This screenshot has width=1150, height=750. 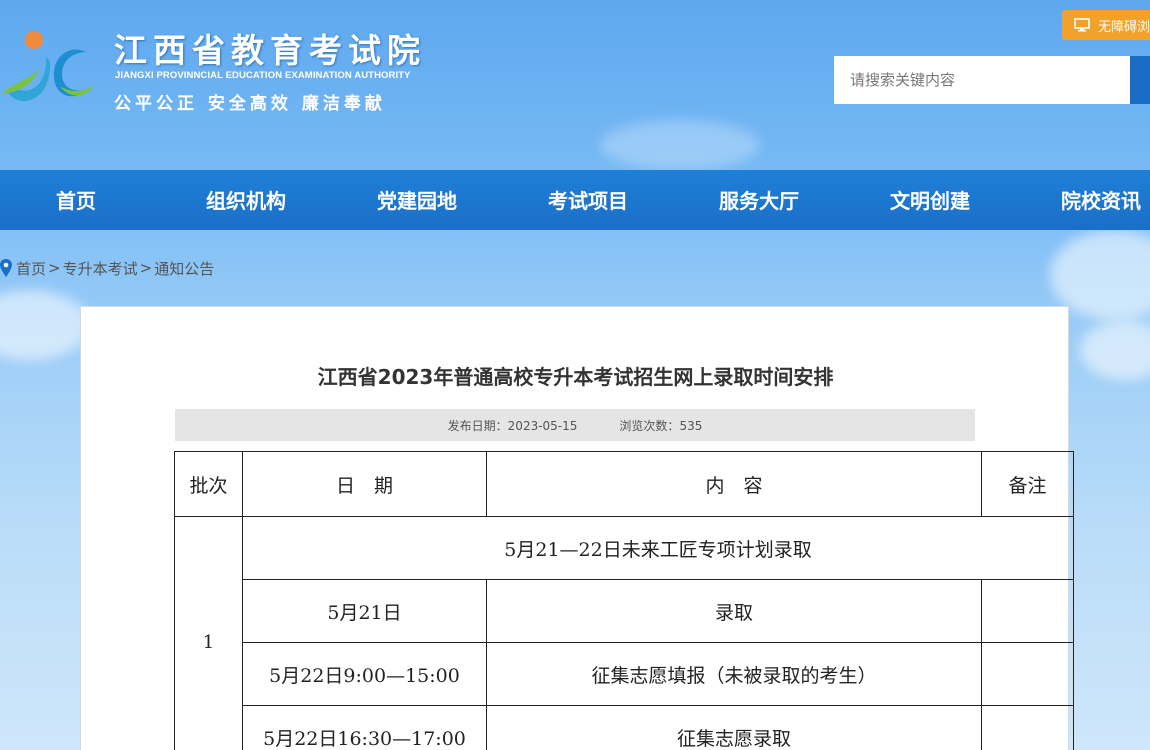 I want to click on row-date: 5月22日16:30—17:00, so click(x=364, y=727).